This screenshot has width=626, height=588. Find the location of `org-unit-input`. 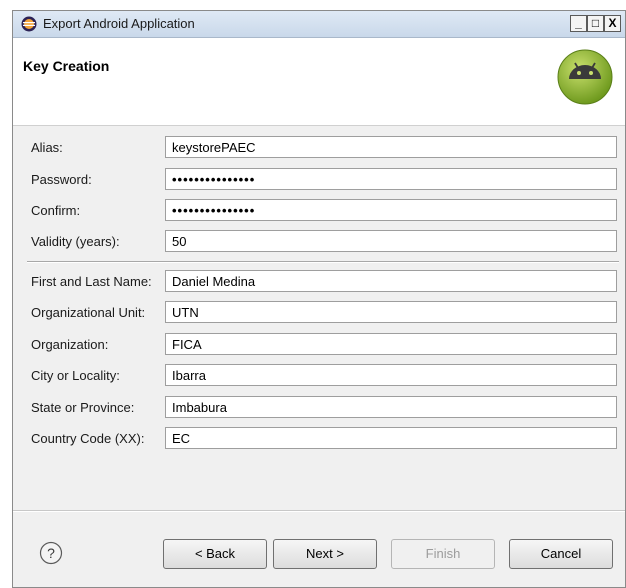

org-unit-input is located at coordinates (391, 312).